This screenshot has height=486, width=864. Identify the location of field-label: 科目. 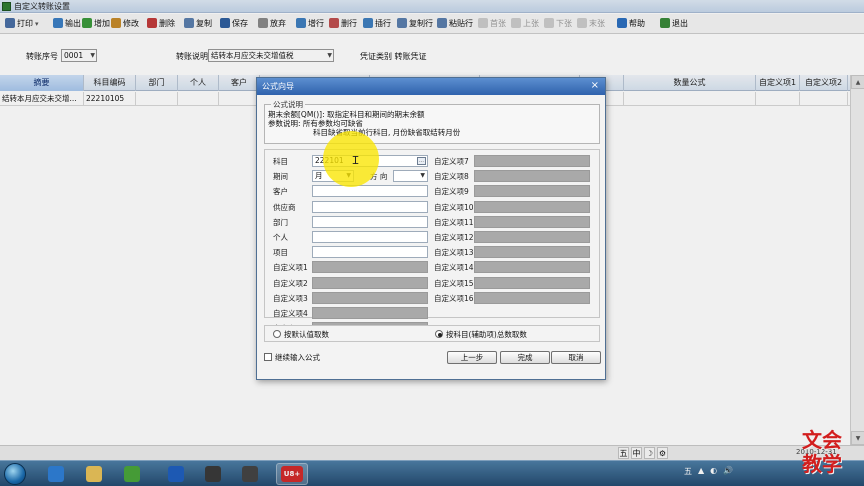
(280, 161).